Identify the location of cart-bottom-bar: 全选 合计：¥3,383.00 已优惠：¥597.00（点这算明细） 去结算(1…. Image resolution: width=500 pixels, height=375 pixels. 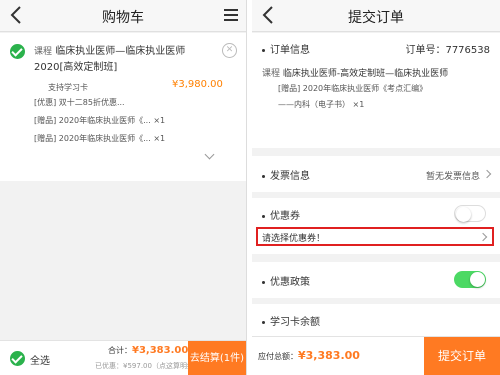
(123, 357).